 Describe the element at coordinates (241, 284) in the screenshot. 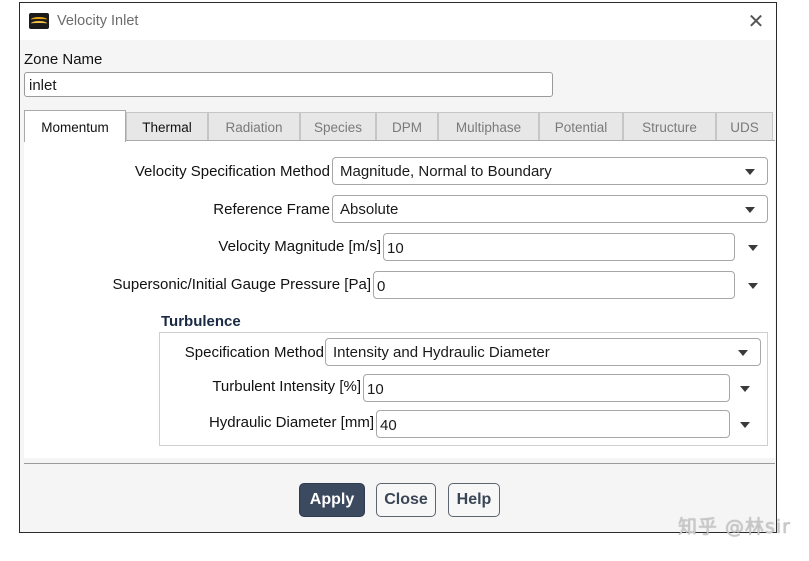

I see `gauge-pressure-label: Supersonic/Initial Gauge Pressure [Pa]` at that location.